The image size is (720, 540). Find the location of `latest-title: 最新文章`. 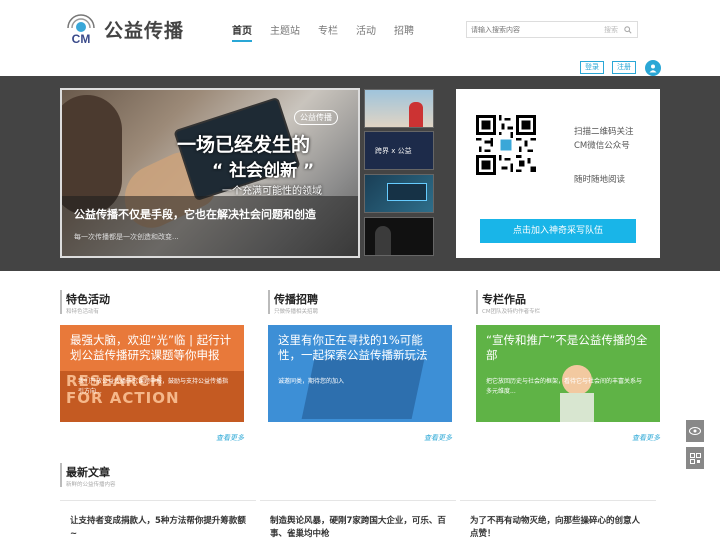

latest-title: 最新文章 is located at coordinates (88, 472).